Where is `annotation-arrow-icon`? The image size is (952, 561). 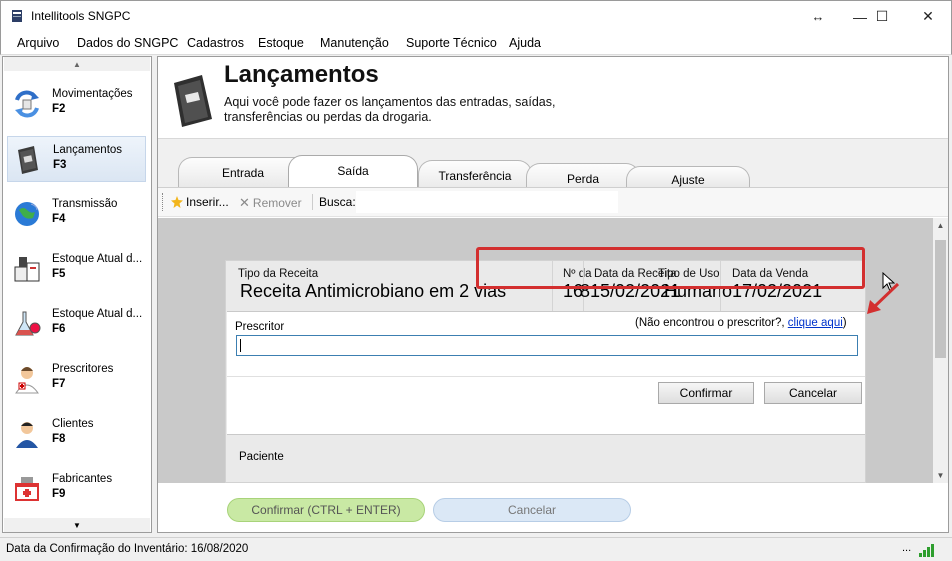 annotation-arrow-icon is located at coordinates (883, 298).